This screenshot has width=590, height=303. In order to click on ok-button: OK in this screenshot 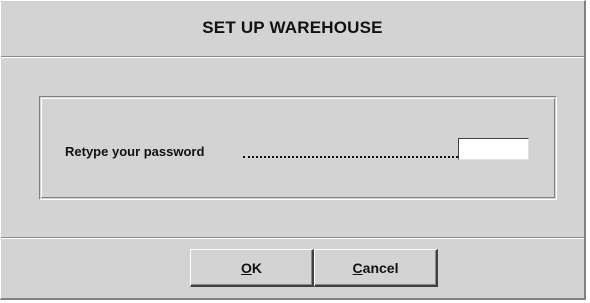, I will do `click(252, 268)`.